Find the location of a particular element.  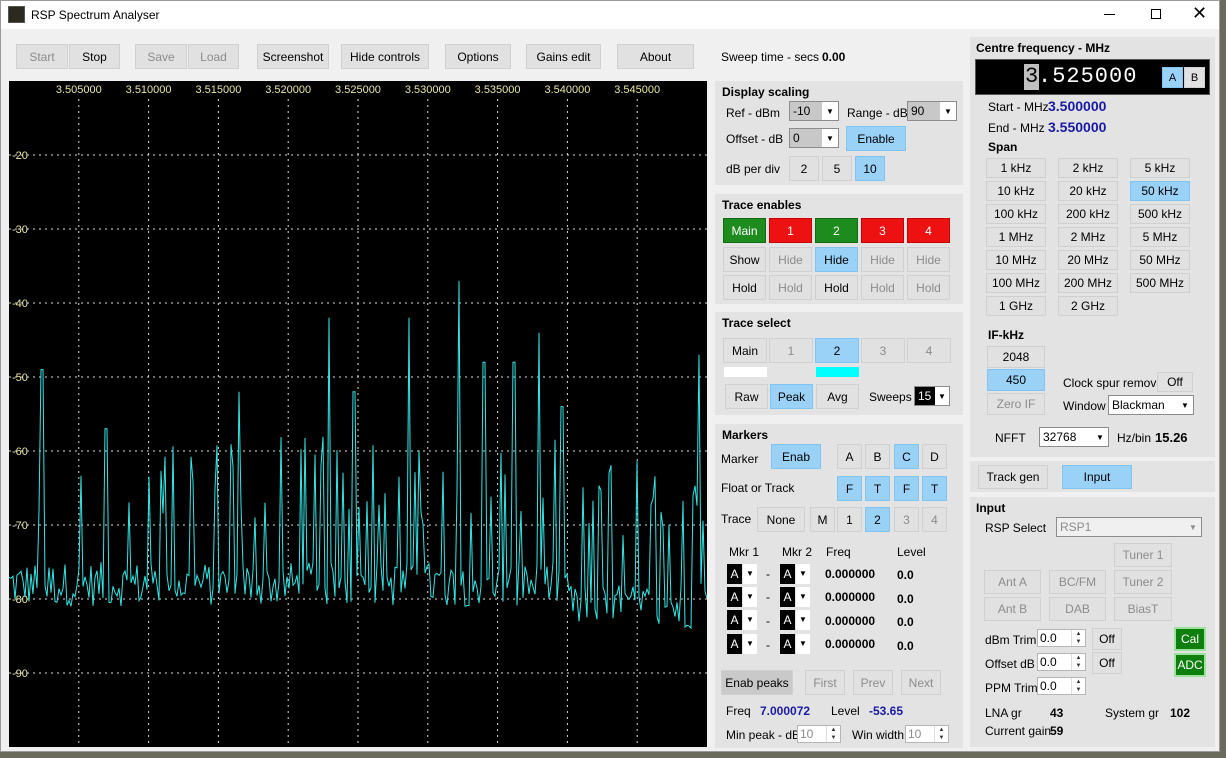

trace-n3-button: 3 is located at coordinates (906, 519).